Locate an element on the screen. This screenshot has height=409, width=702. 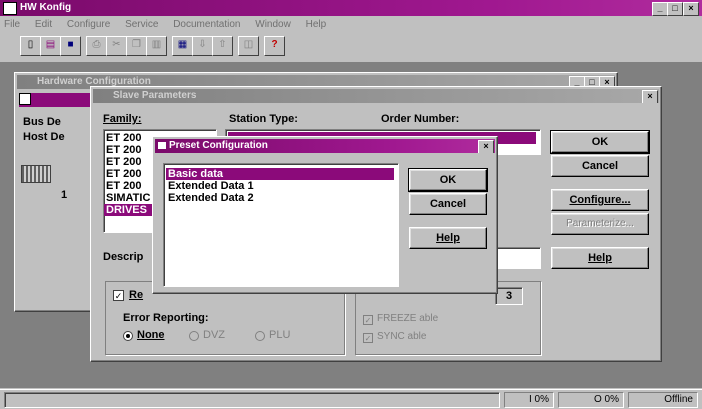
help-button: Help is located at coordinates (600, 258).